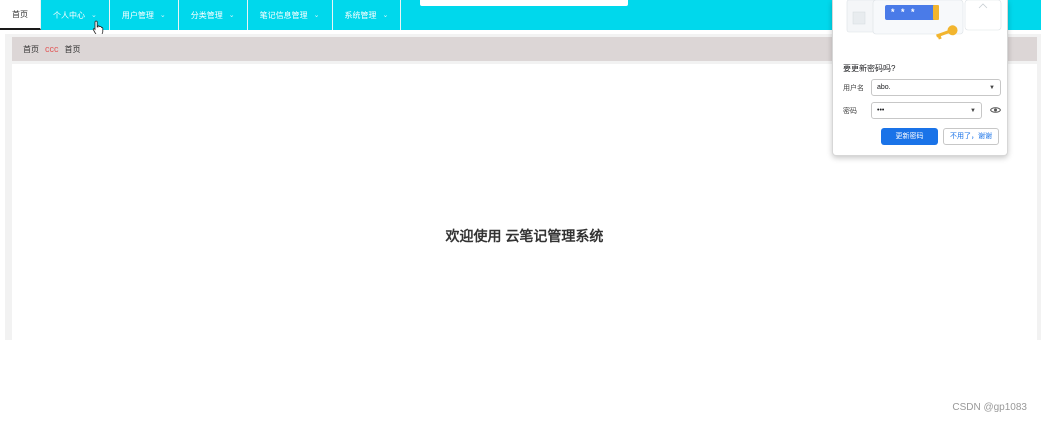  What do you see at coordinates (904, 12) in the screenshot?
I see `password-mask-text: * * *` at bounding box center [904, 12].